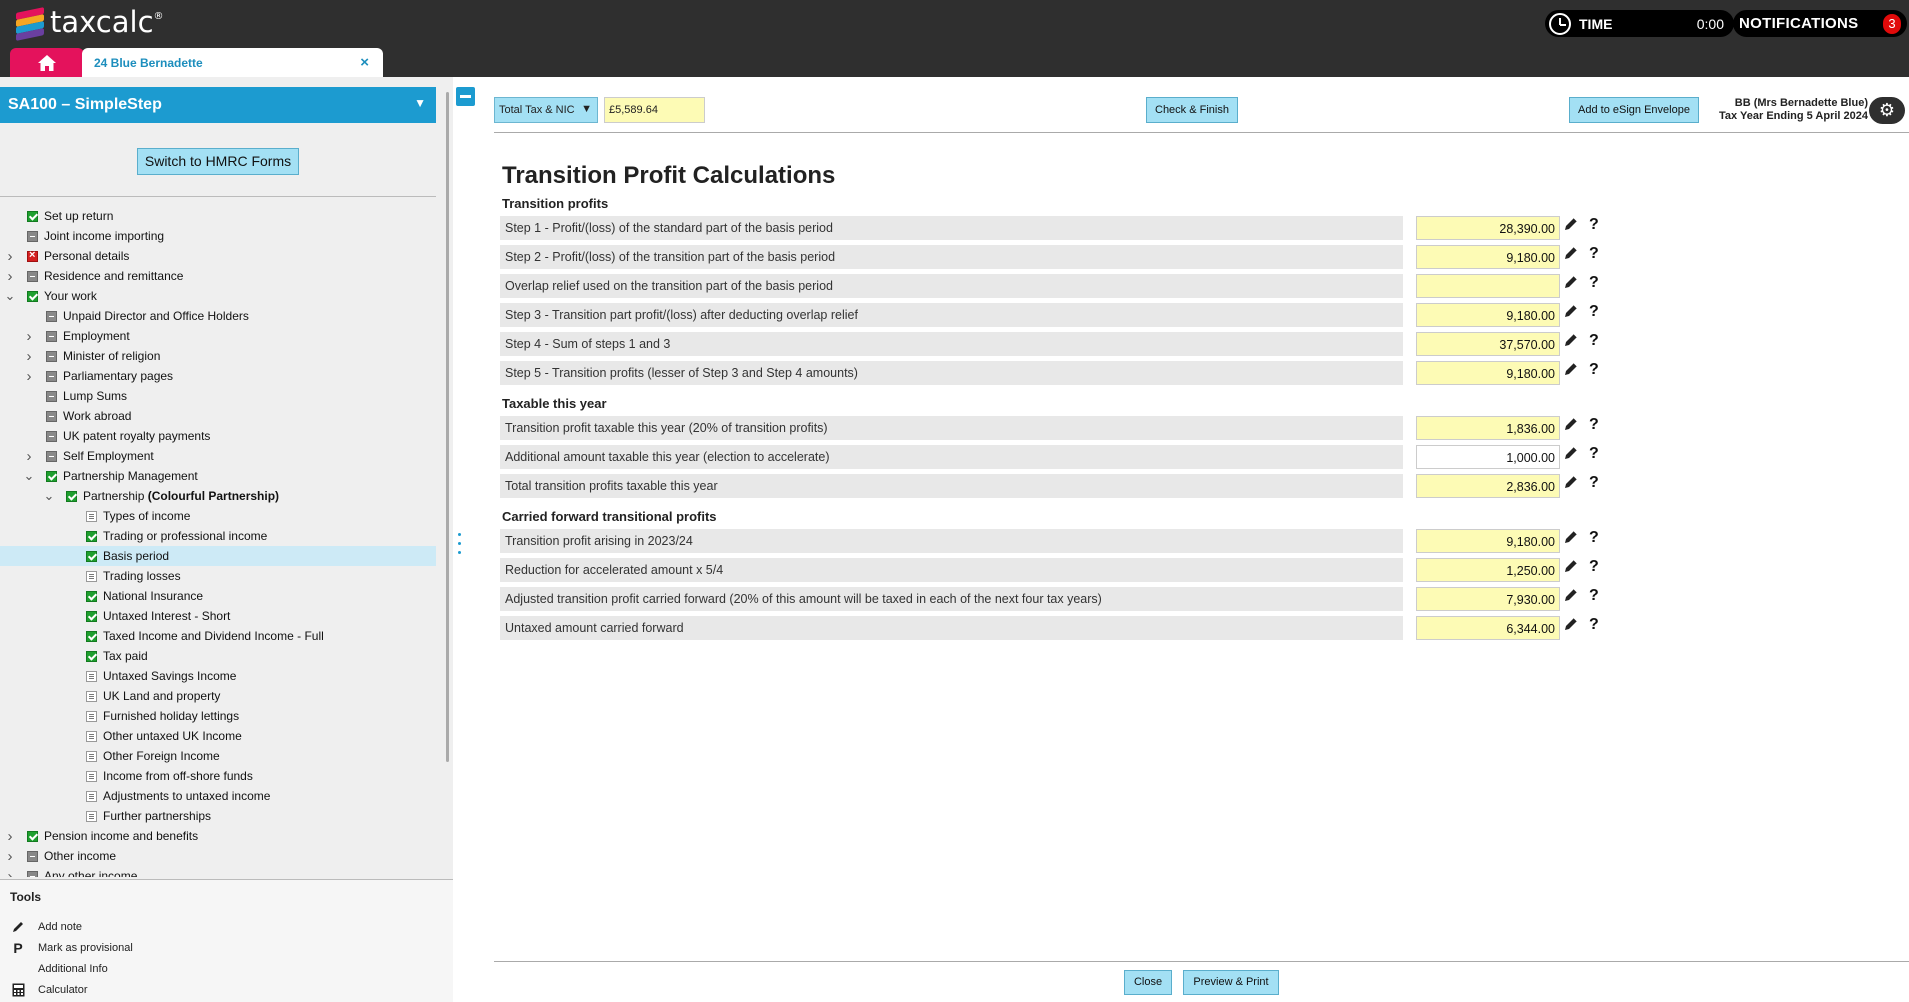  I want to click on tree-item: Basis period, so click(218, 556).